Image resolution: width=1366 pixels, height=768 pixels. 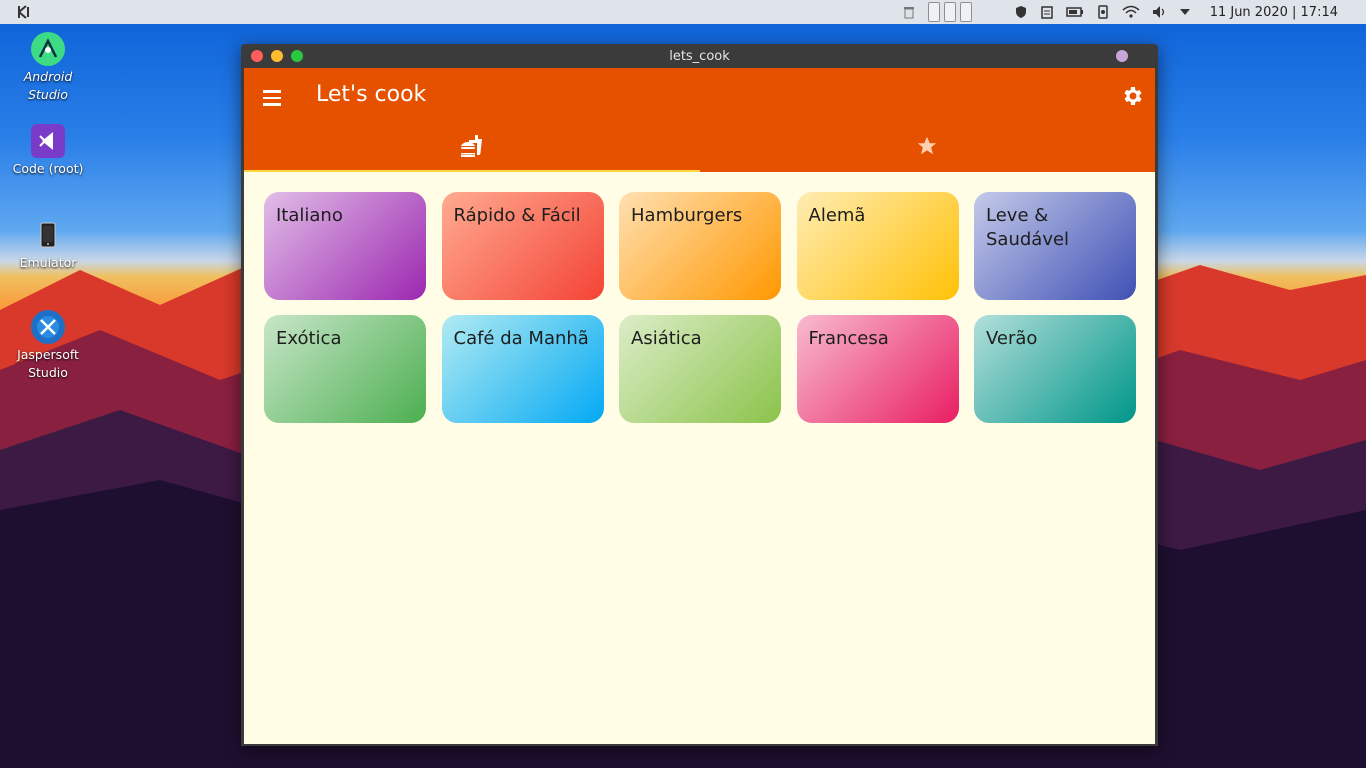 What do you see at coordinates (48, 49) in the screenshot?
I see `android-studio-icon` at bounding box center [48, 49].